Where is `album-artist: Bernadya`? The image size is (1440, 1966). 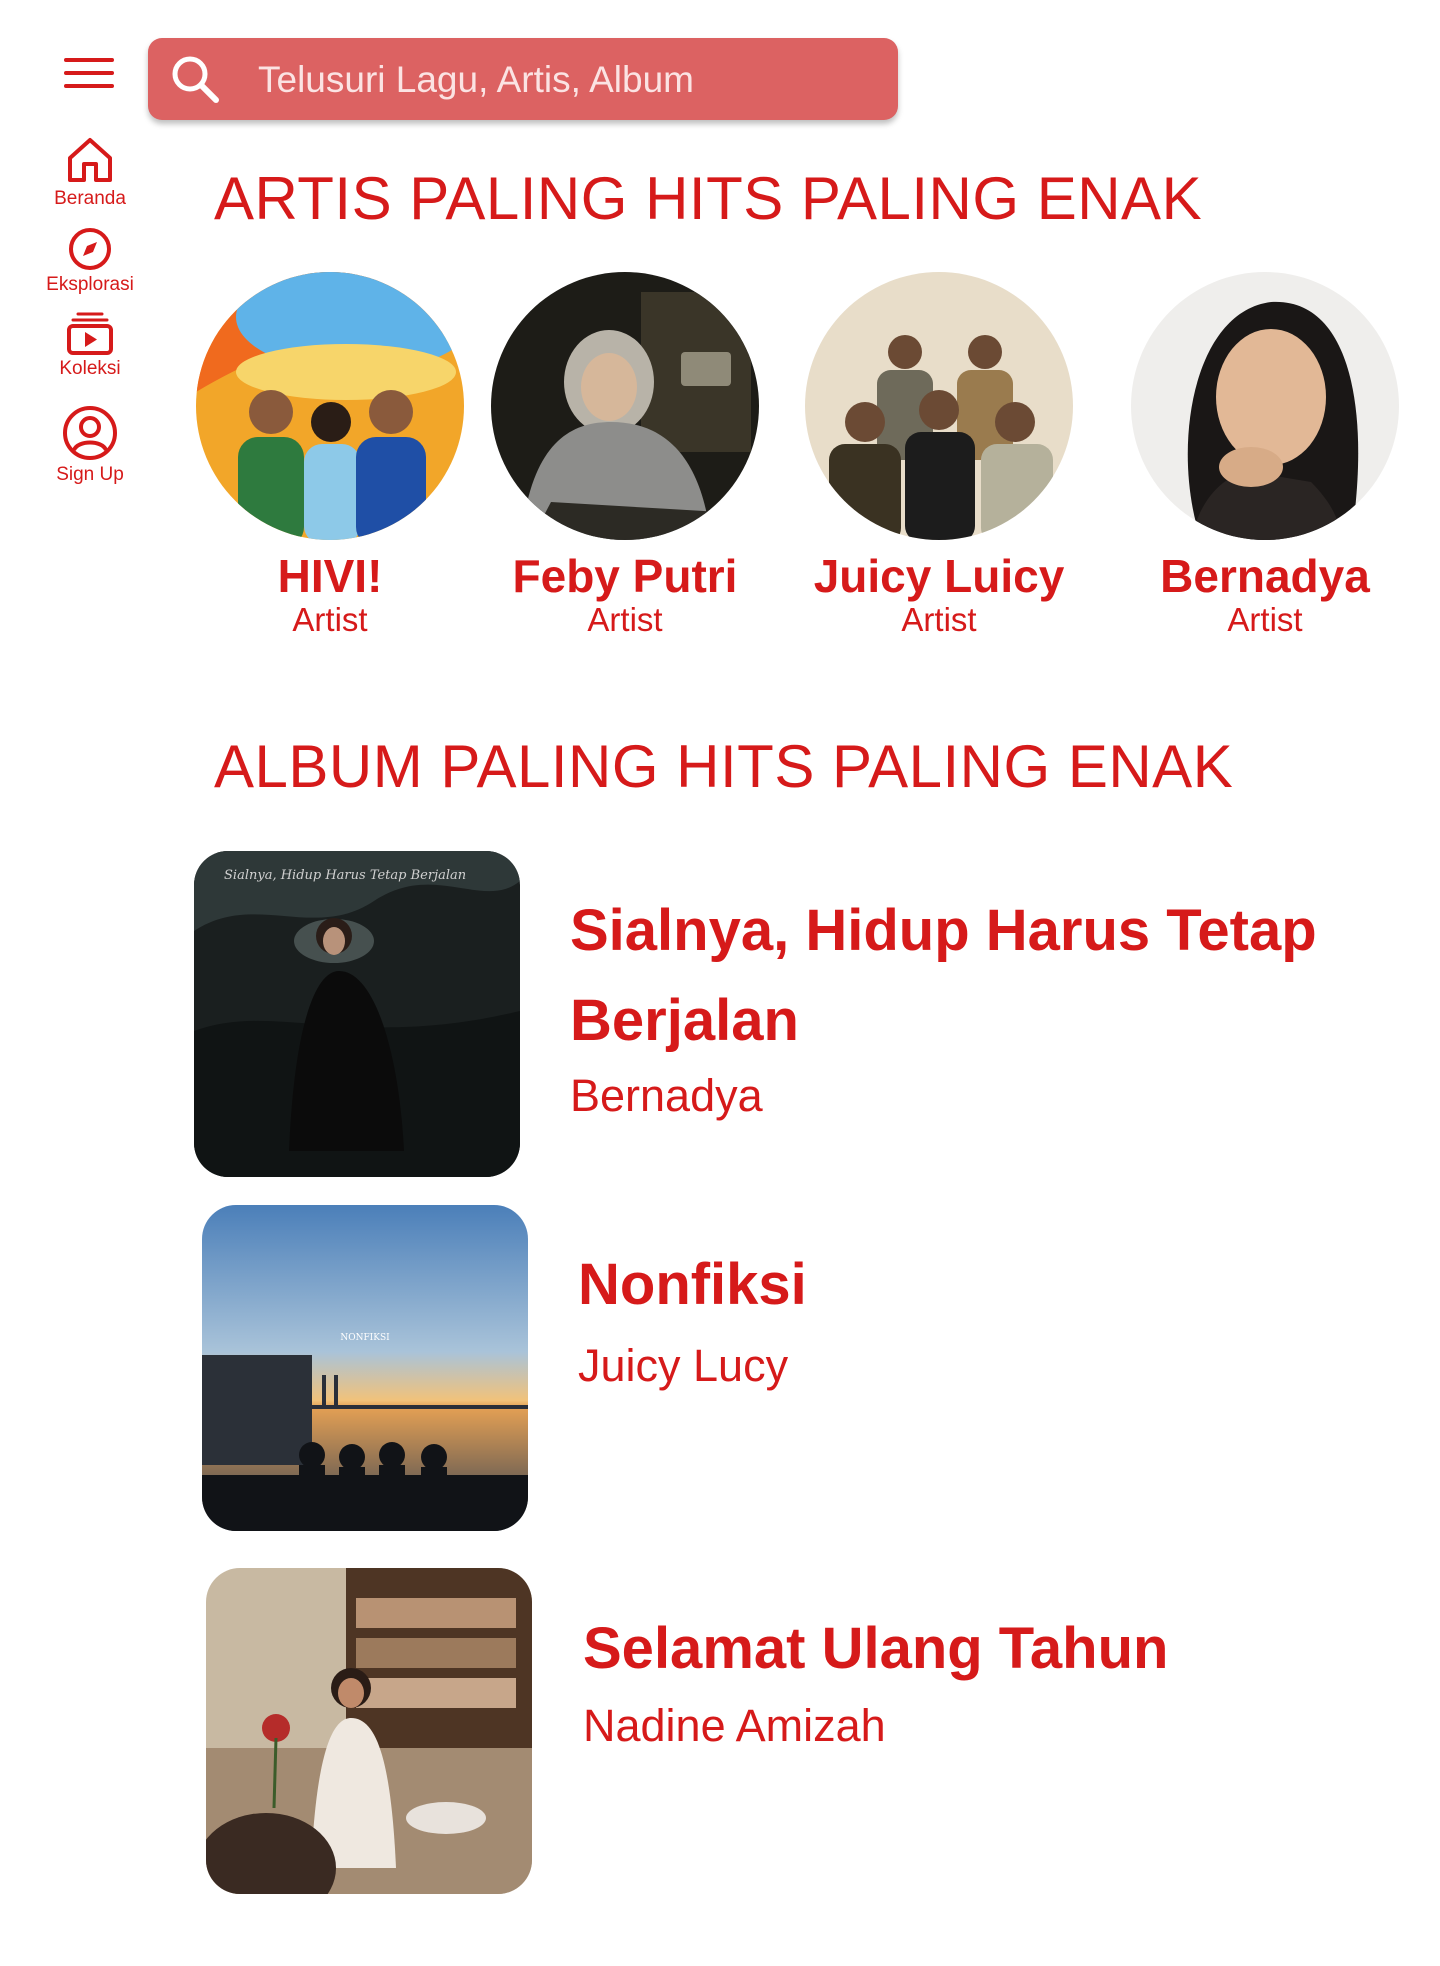
album-artist: Bernadya is located at coordinates (666, 1095).